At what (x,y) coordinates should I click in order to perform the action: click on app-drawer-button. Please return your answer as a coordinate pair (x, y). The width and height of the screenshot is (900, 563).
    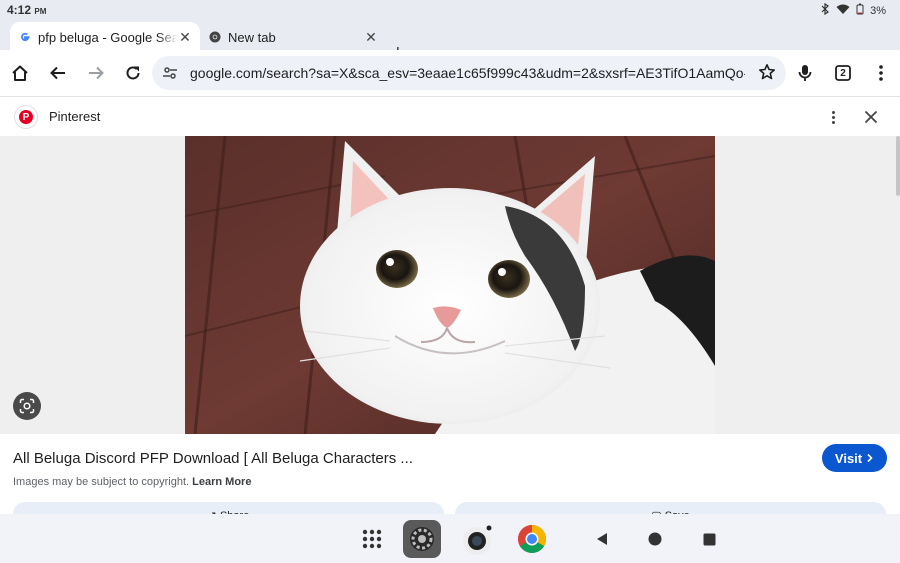
    Looking at the image, I should click on (372, 539).